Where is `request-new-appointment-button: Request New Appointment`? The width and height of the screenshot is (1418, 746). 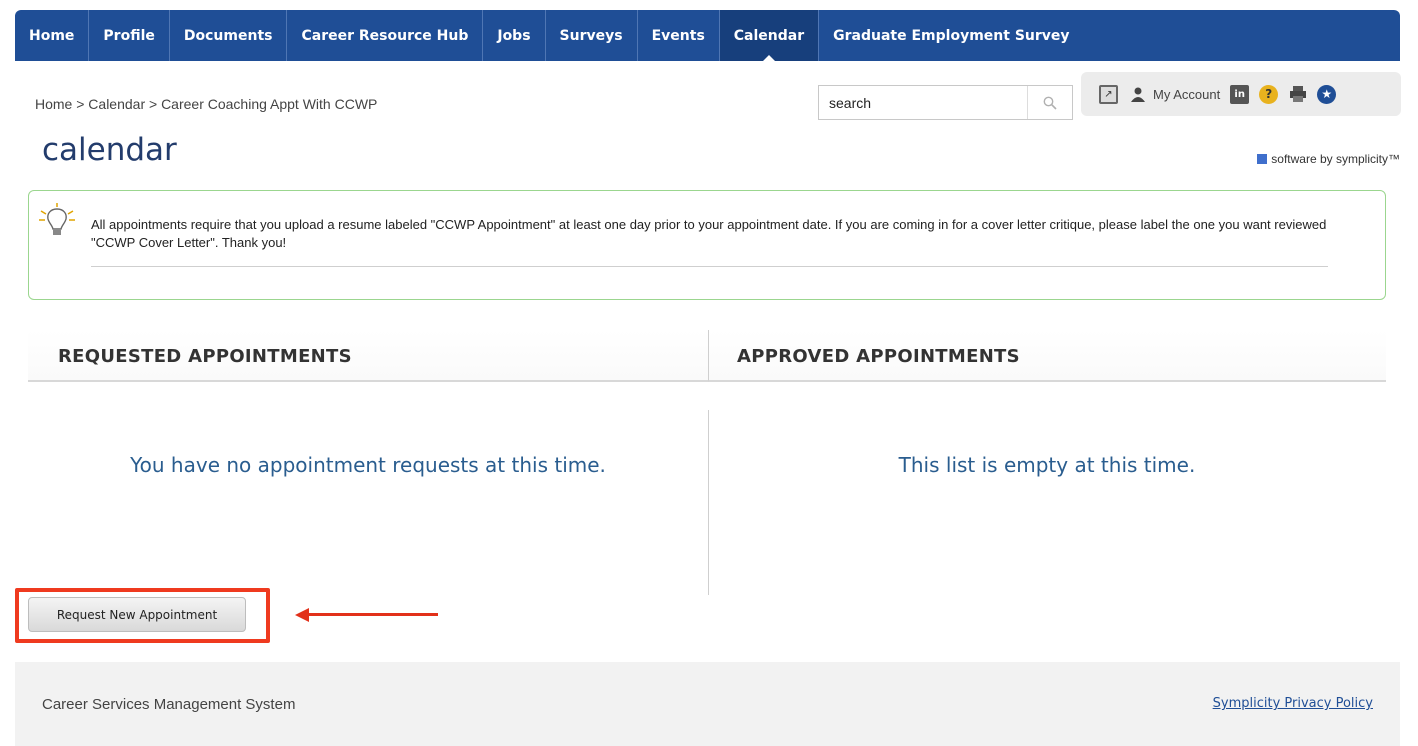
request-new-appointment-button: Request New Appointment is located at coordinates (137, 614).